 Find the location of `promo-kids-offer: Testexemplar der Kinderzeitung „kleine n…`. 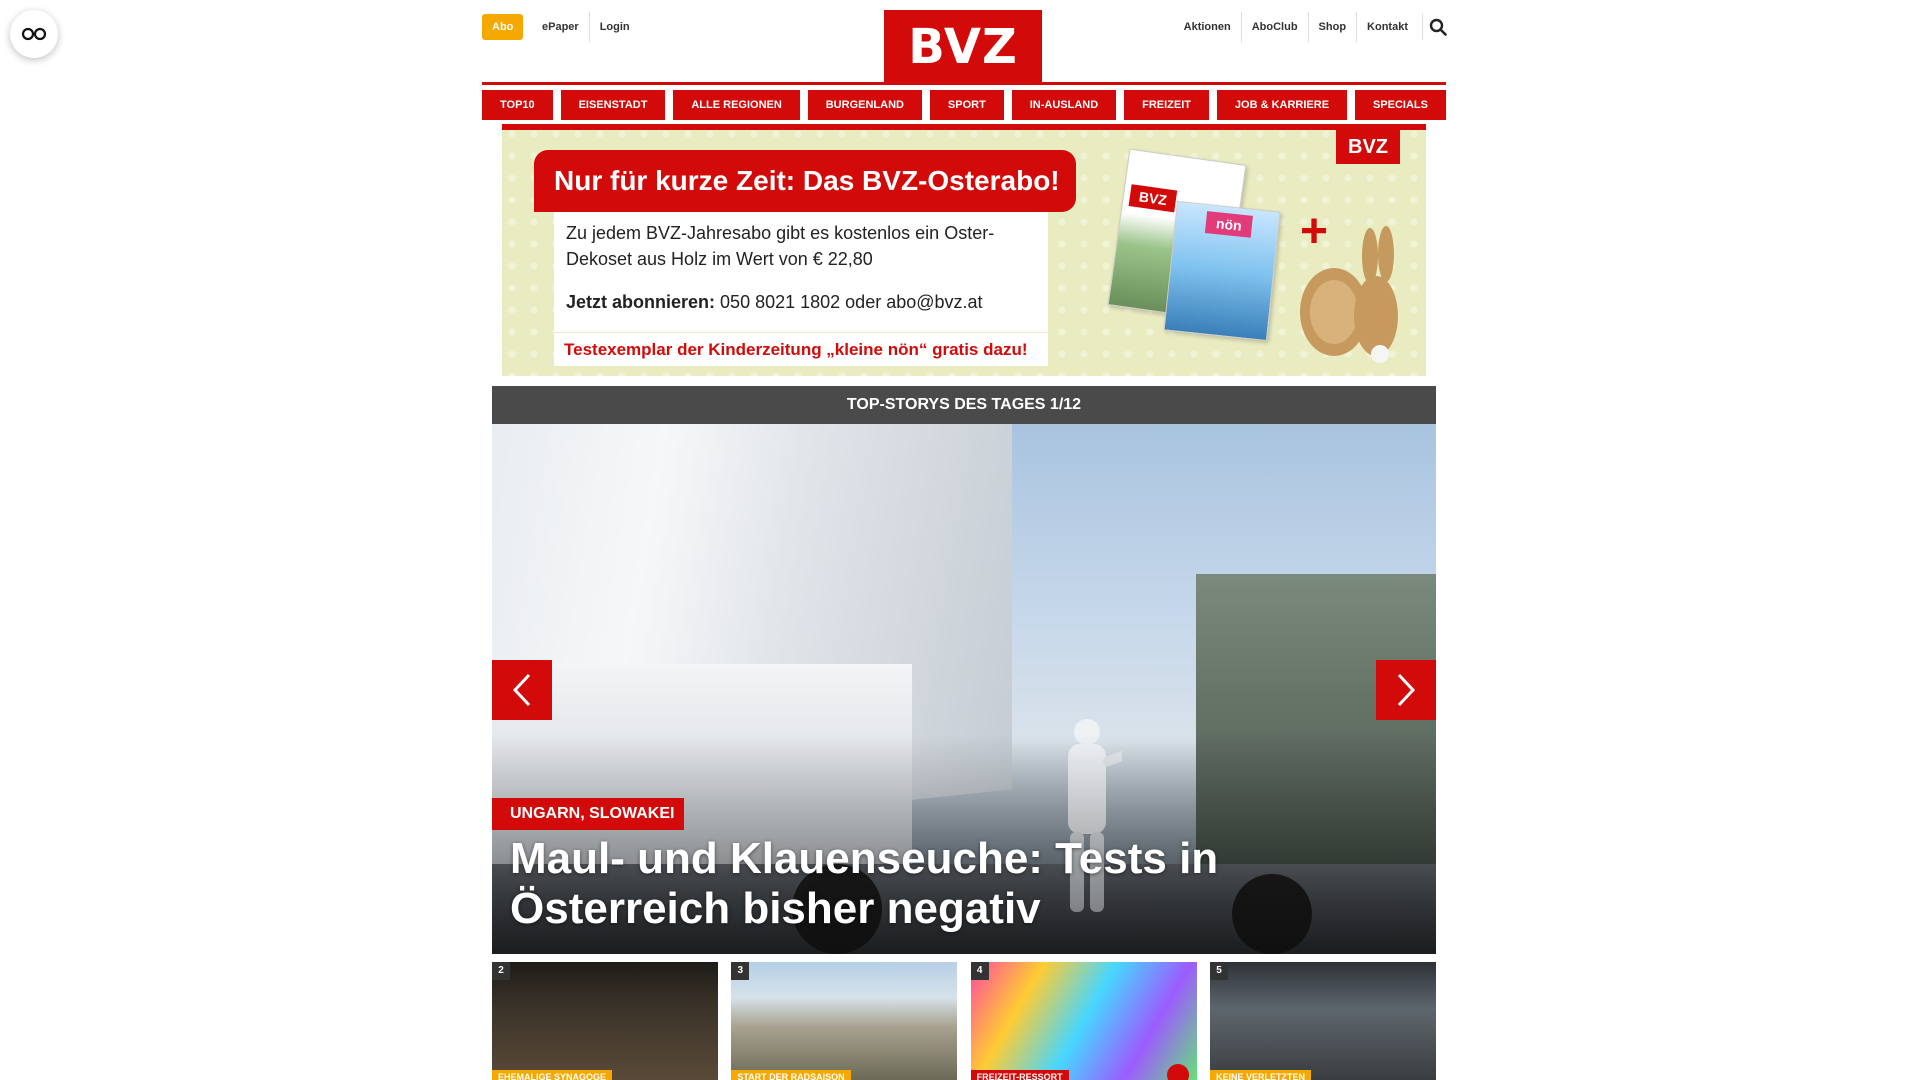

promo-kids-offer: Testexemplar der Kinderzeitung „kleine n… is located at coordinates (801, 349).